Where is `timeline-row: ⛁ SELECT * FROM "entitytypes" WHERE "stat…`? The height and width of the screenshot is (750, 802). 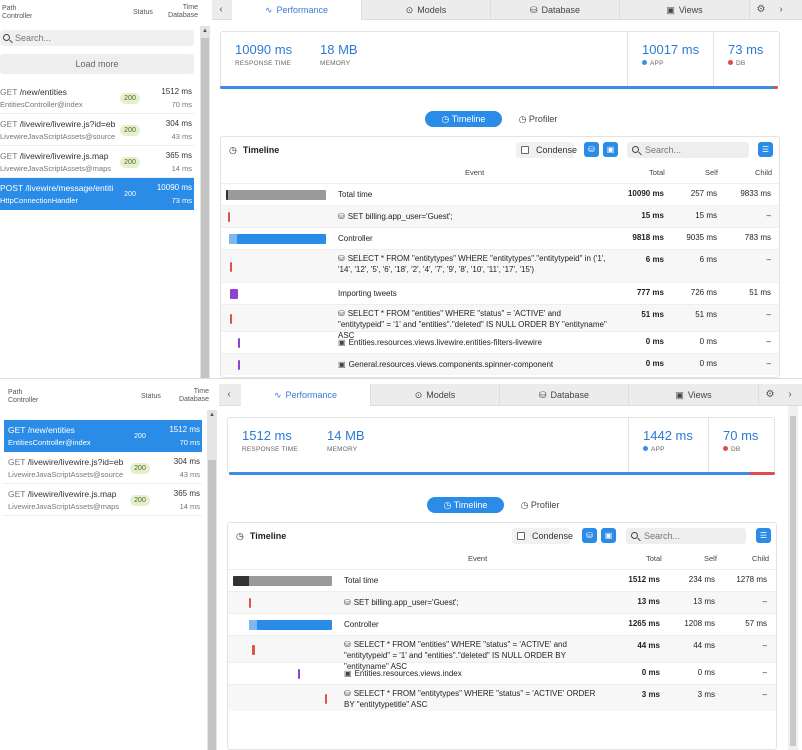 timeline-row: ⛁ SELECT * FROM "entitytypes" WHERE "stat… is located at coordinates (502, 697).